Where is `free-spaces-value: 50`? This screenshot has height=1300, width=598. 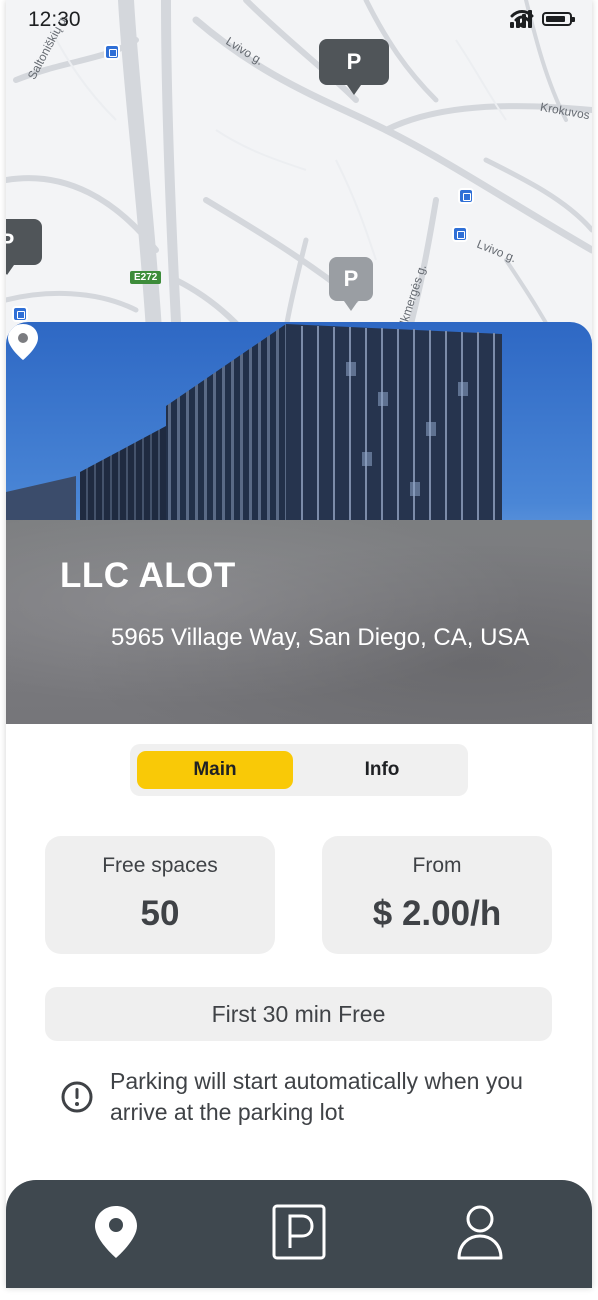 free-spaces-value: 50 is located at coordinates (160, 913).